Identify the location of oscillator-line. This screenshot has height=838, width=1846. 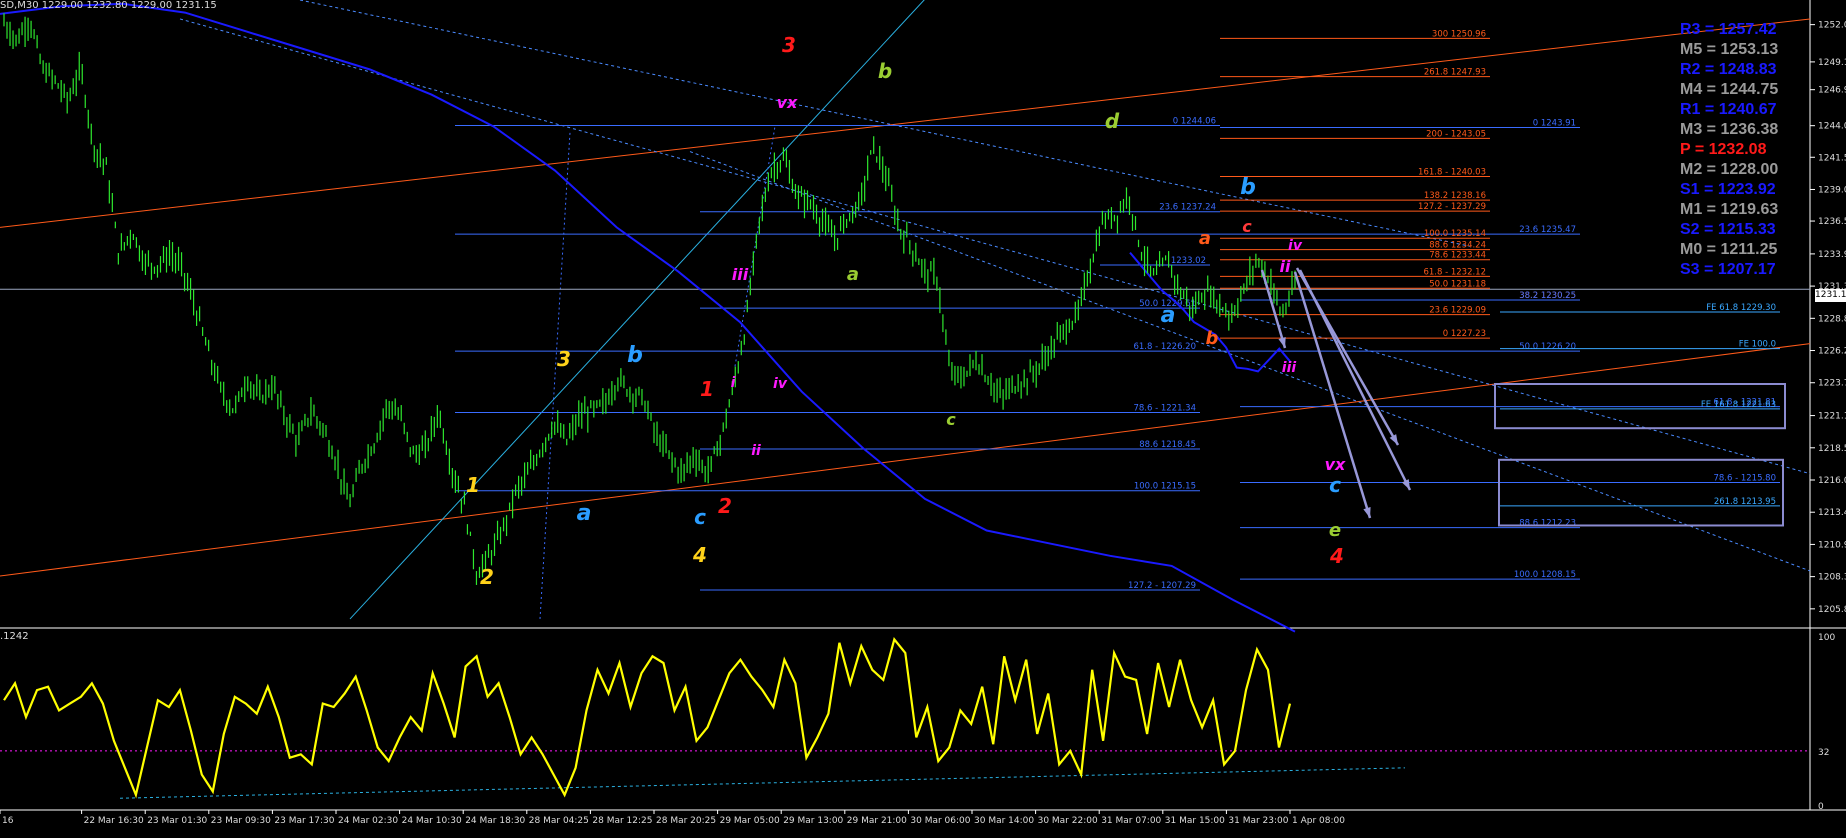
(647, 718).